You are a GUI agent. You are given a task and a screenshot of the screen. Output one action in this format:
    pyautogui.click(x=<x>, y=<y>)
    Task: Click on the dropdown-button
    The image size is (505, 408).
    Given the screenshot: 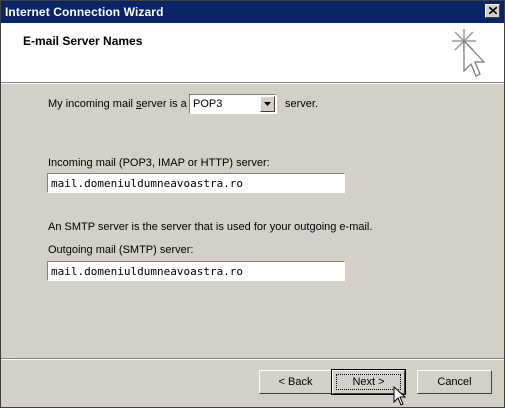 What is the action you would take?
    pyautogui.click(x=267, y=104)
    